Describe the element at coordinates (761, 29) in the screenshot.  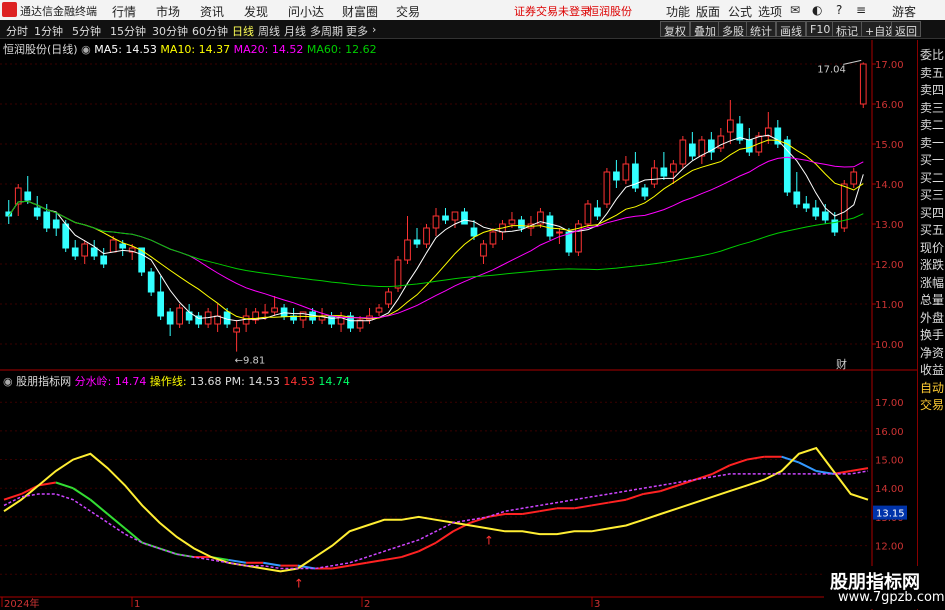
I see `stats-button: 统计` at that location.